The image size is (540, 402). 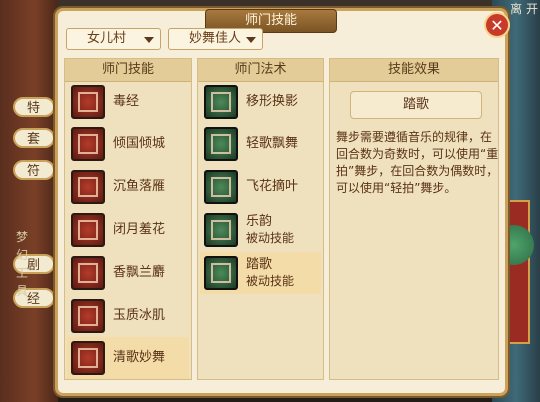 I want to click on school-dropdown: 女儿村, so click(x=113, y=39).